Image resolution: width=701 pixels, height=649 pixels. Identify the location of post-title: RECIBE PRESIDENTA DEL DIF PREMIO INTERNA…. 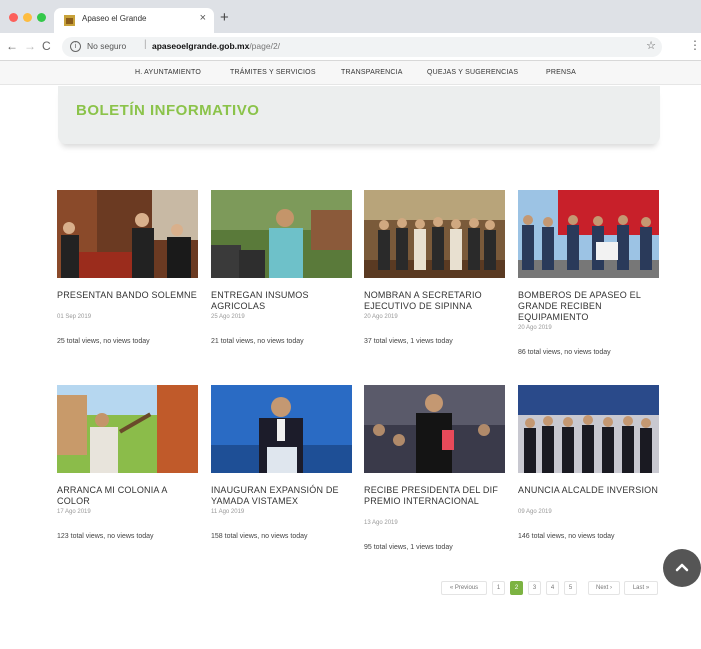
(434, 496).